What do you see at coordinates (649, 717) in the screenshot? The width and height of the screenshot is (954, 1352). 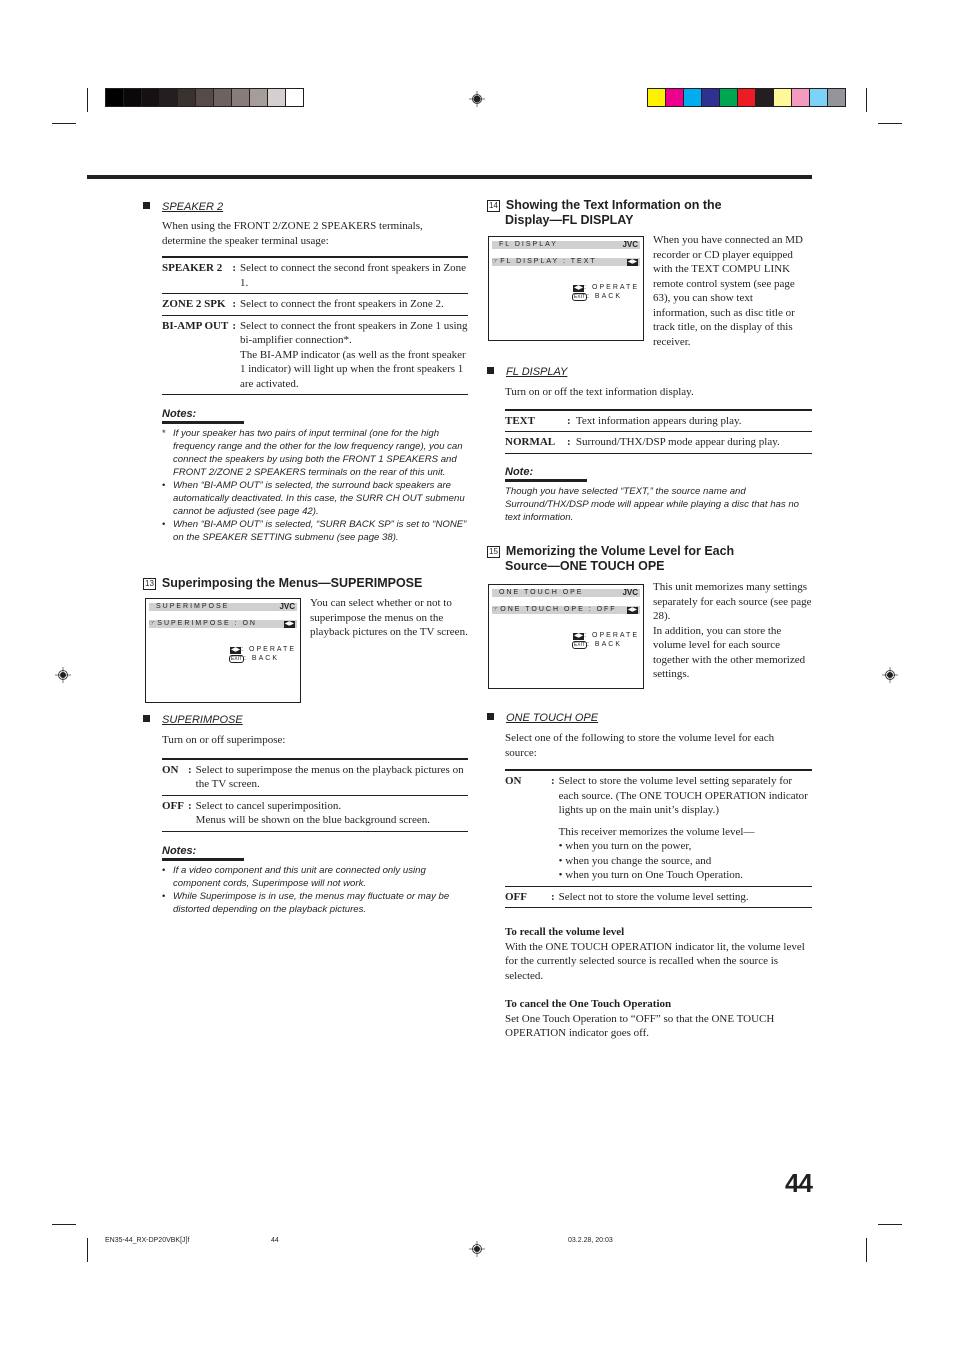 I see `one-touch-subhead: ONE TOUCH OPE` at bounding box center [649, 717].